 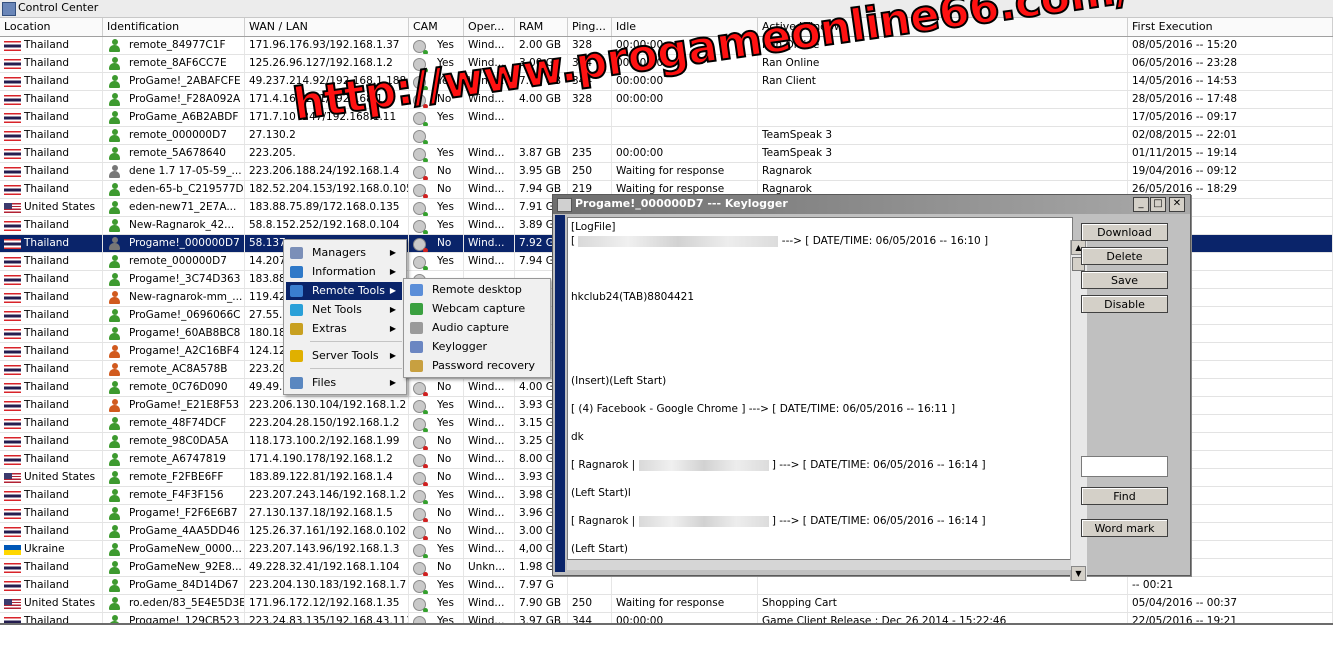 I want to click on column-header-ram: RAM, so click(x=541, y=27).